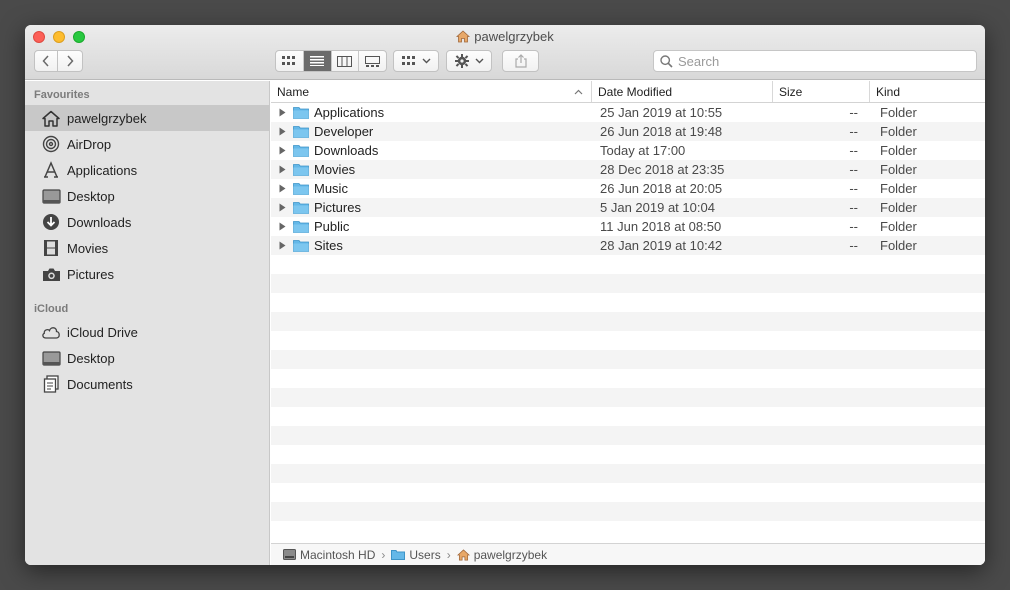  Describe the element at coordinates (89, 144) in the screenshot. I see `sidebar-item-label: AirDrop` at that location.